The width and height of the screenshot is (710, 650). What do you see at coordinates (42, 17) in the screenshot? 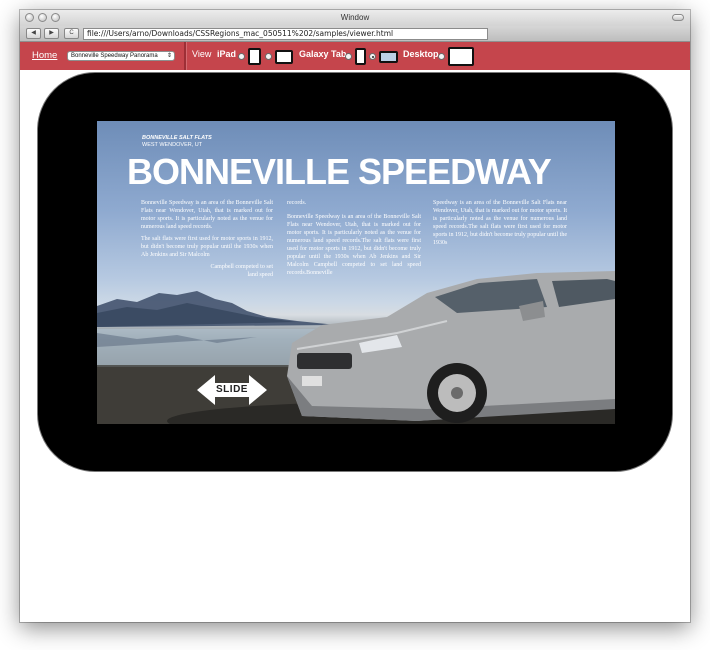
I see `minimize-window-button` at bounding box center [42, 17].